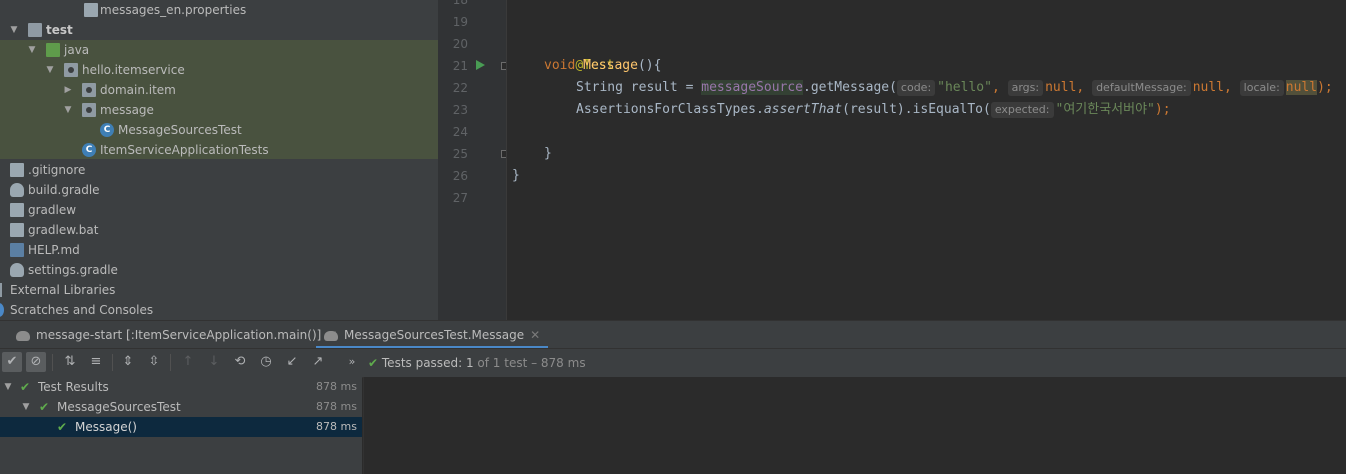  I want to click on line-number: 18, so click(460, 3).